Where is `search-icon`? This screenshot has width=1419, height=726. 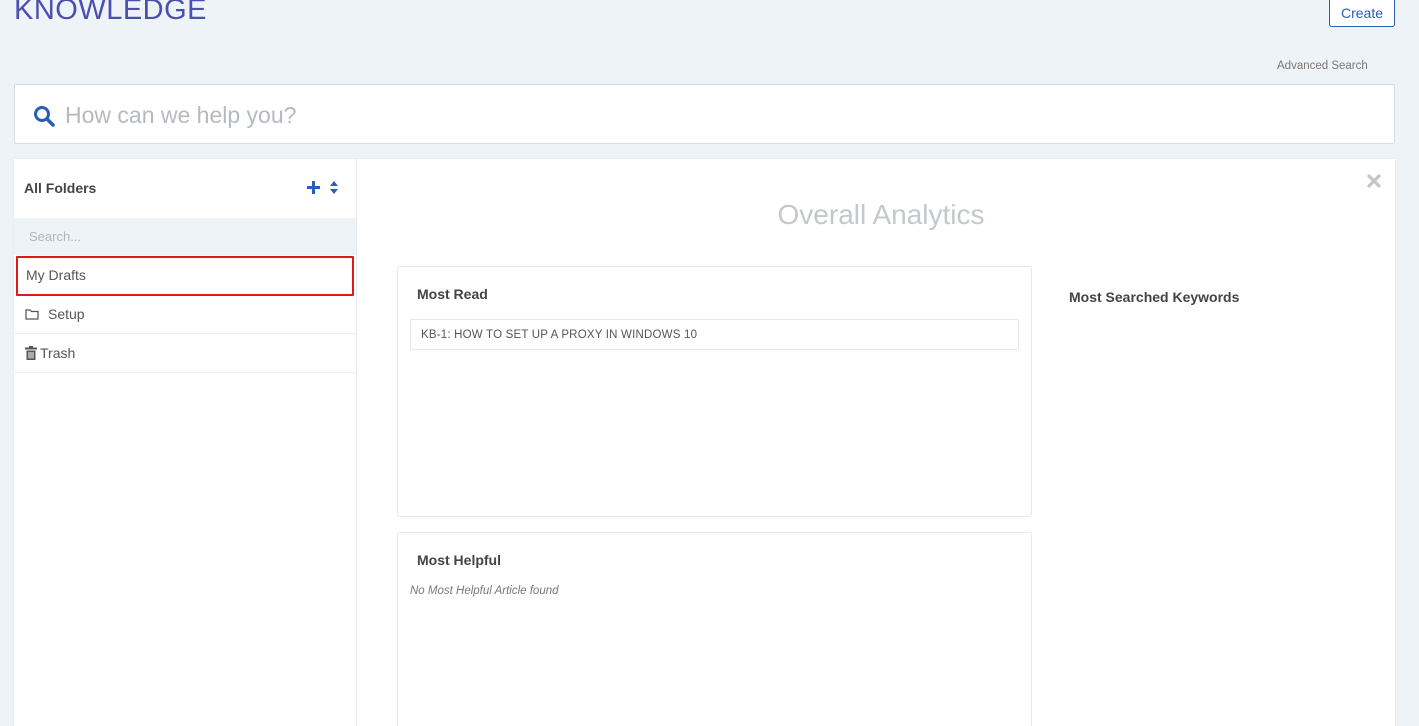 search-icon is located at coordinates (44, 116).